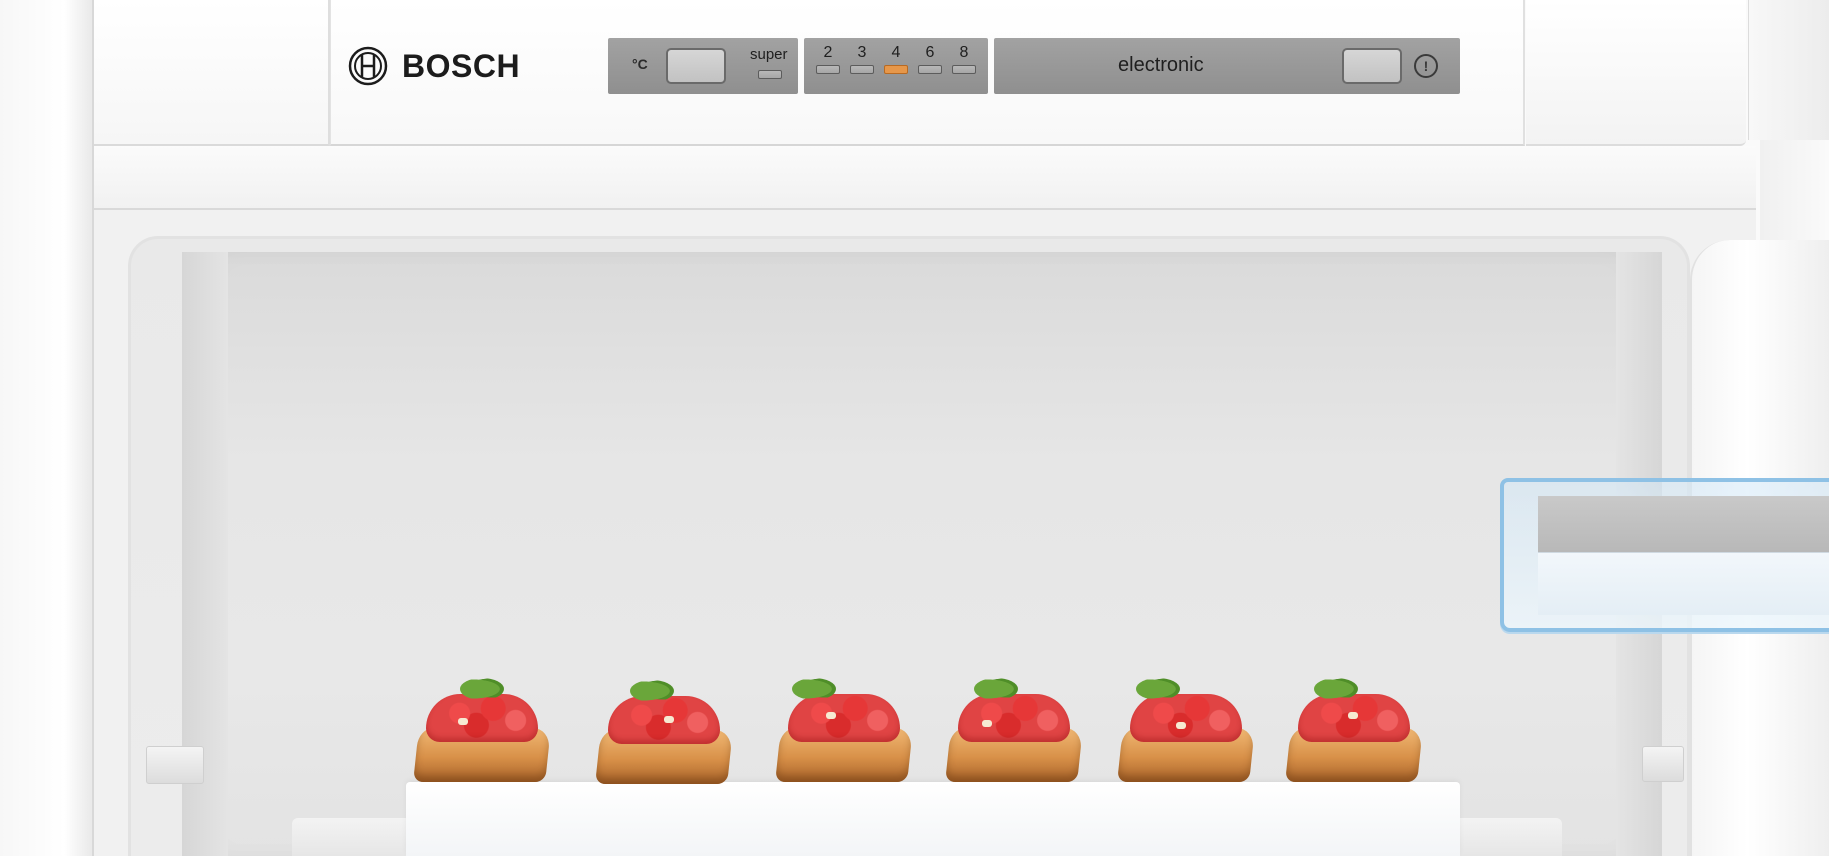 The width and height of the screenshot is (1829, 856). What do you see at coordinates (896, 69) in the screenshot?
I see `level-led-active` at bounding box center [896, 69].